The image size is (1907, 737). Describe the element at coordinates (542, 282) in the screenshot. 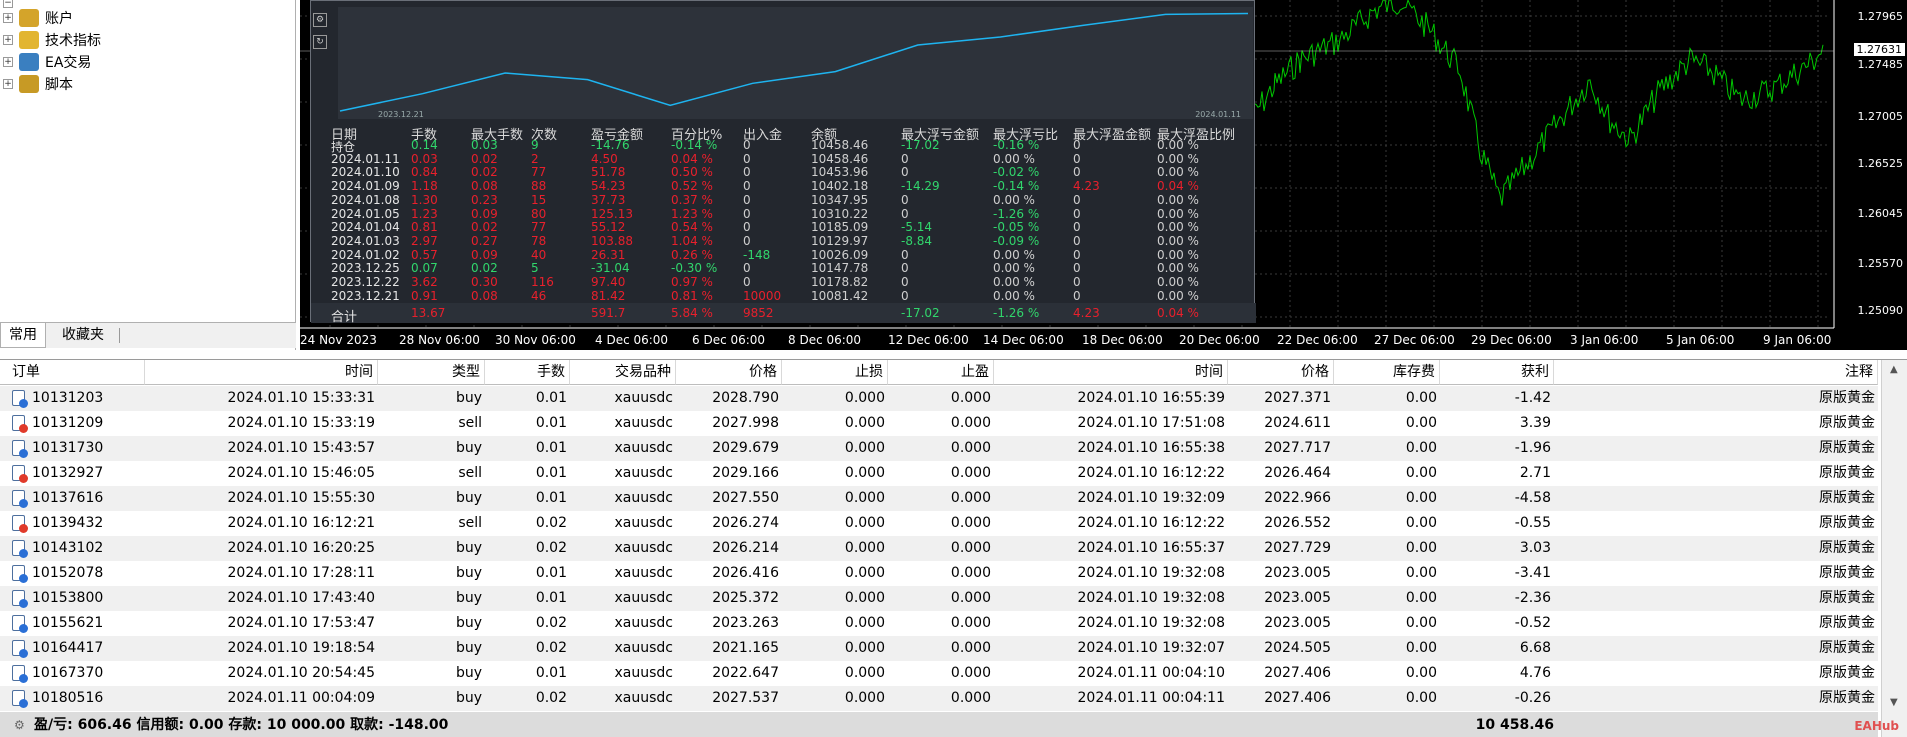

I see `report-cell: 116` at that location.